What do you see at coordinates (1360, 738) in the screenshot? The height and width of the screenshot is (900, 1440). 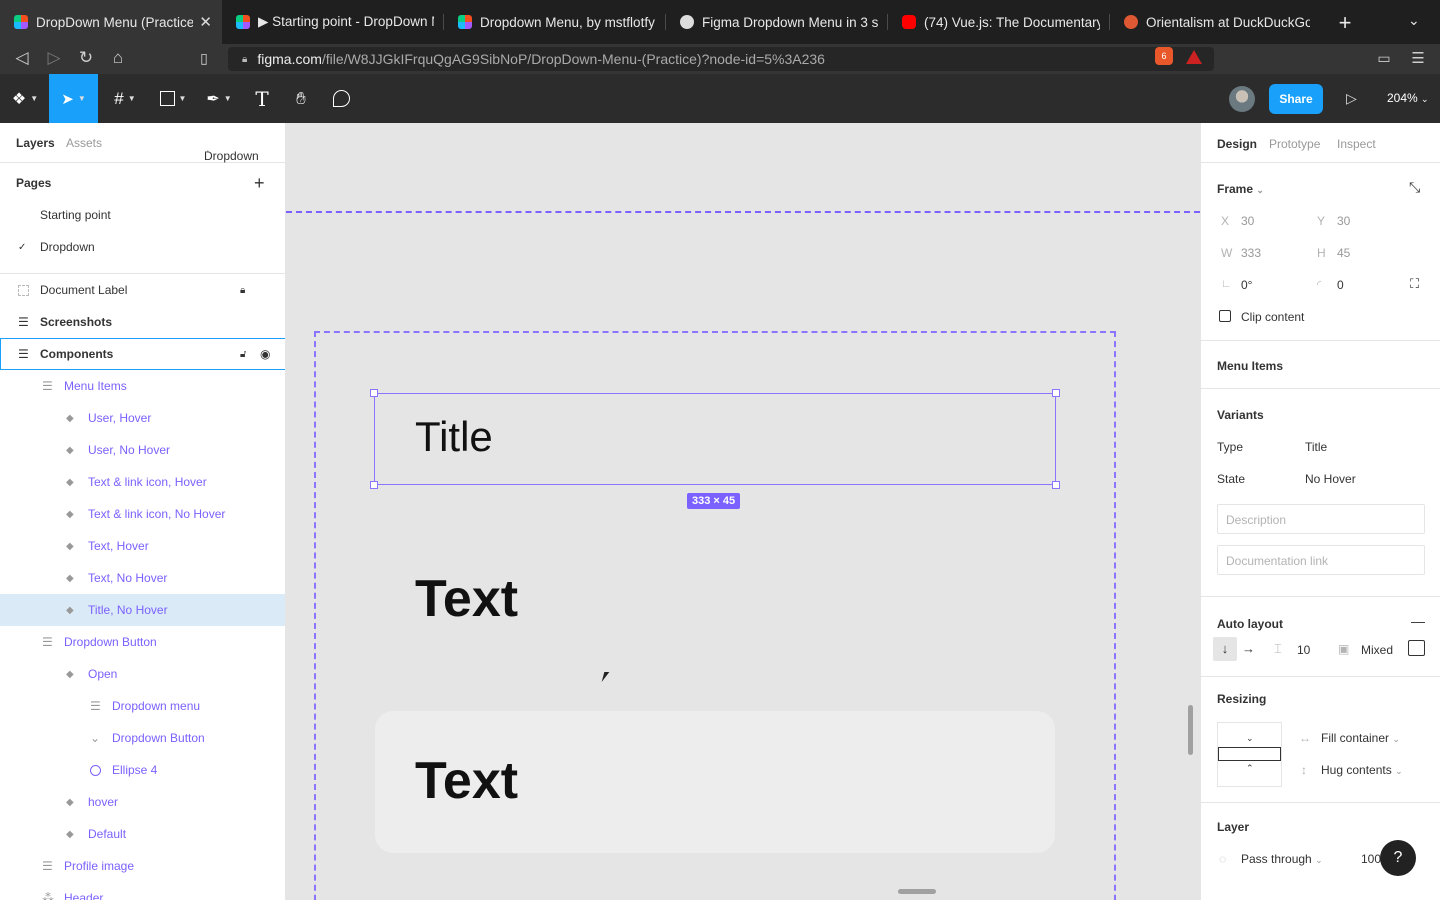 I see `resize-horizontal-dropdown: Fill container ⌄` at bounding box center [1360, 738].